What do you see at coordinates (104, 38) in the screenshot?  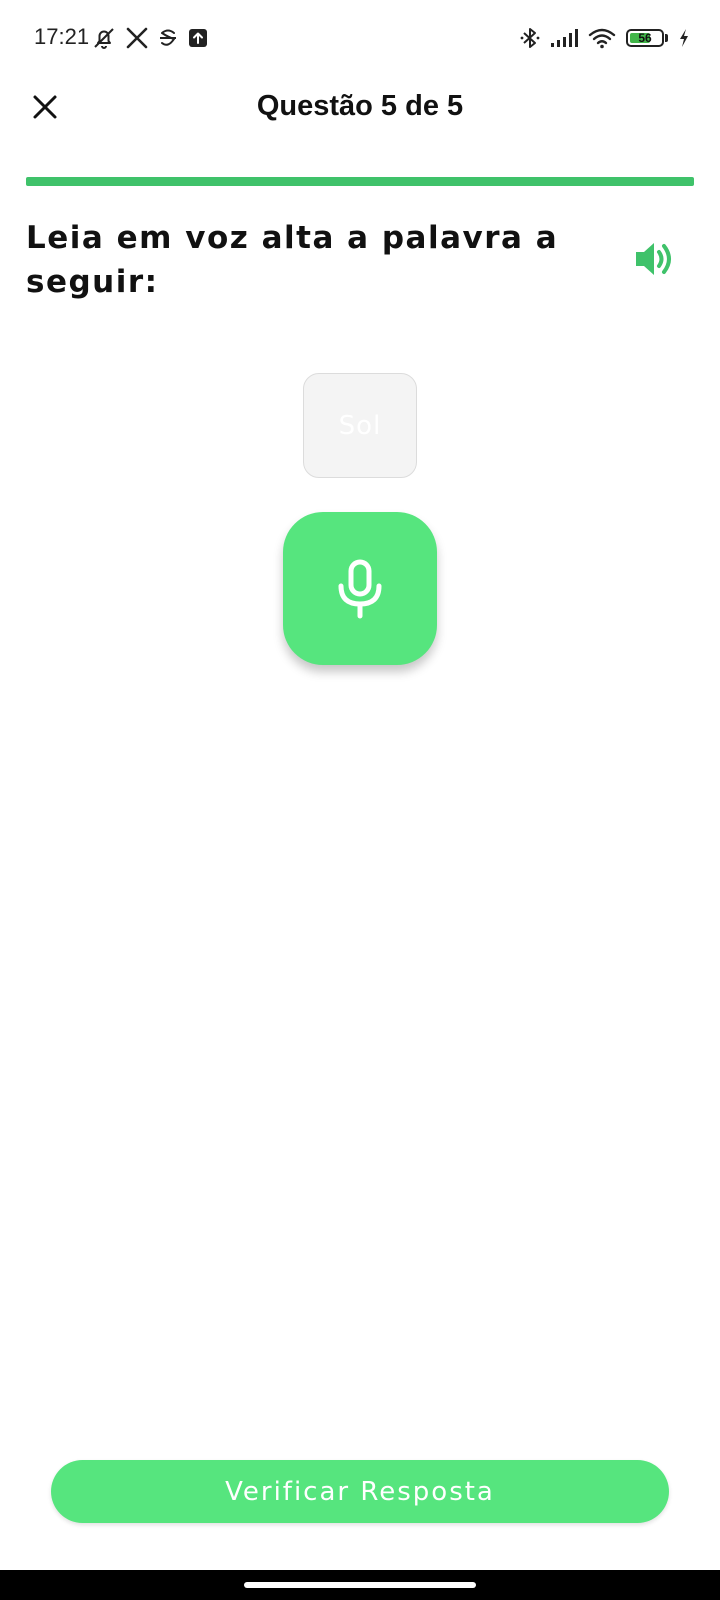 I see `bell-off-icon` at bounding box center [104, 38].